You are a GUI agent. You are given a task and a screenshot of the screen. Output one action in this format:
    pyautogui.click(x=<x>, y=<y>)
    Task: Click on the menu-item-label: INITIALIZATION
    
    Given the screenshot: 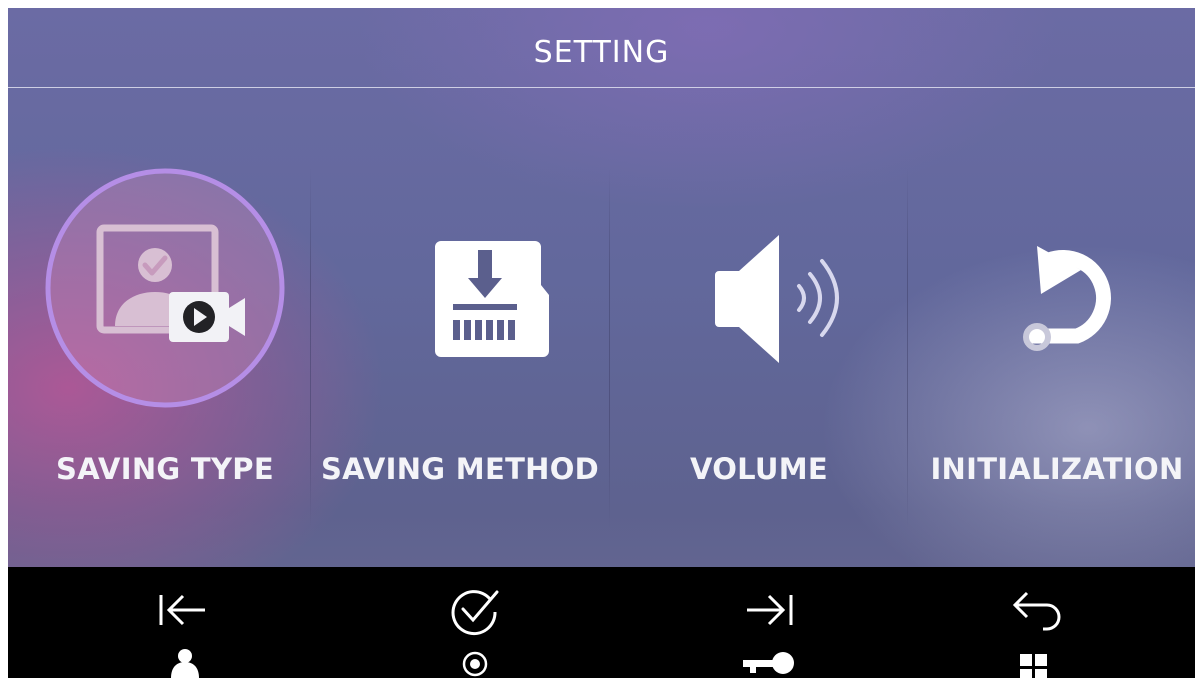 What is the action you would take?
    pyautogui.click(x=1057, y=469)
    